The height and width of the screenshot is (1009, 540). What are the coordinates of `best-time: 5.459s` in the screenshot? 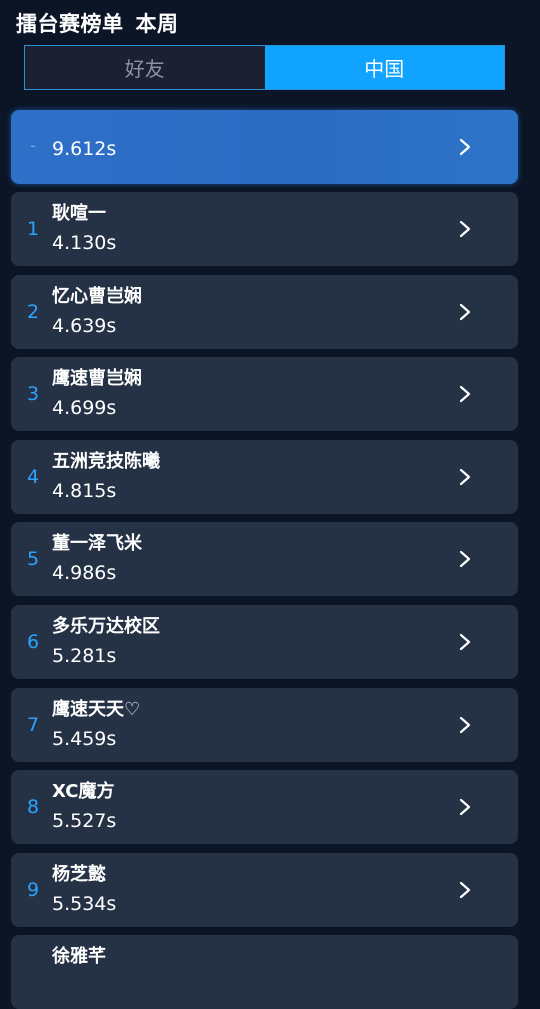 It's located at (84, 739).